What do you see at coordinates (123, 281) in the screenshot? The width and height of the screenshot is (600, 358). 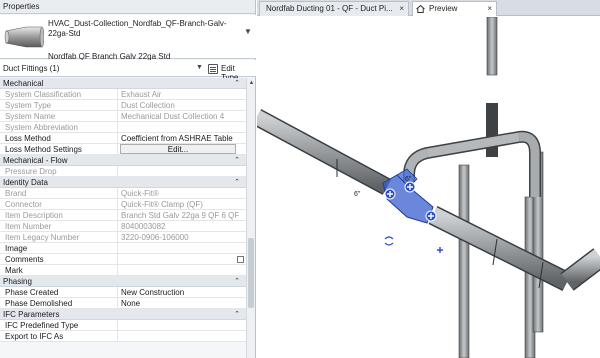 I see `property-group-header: Phasing ⌃` at bounding box center [123, 281].